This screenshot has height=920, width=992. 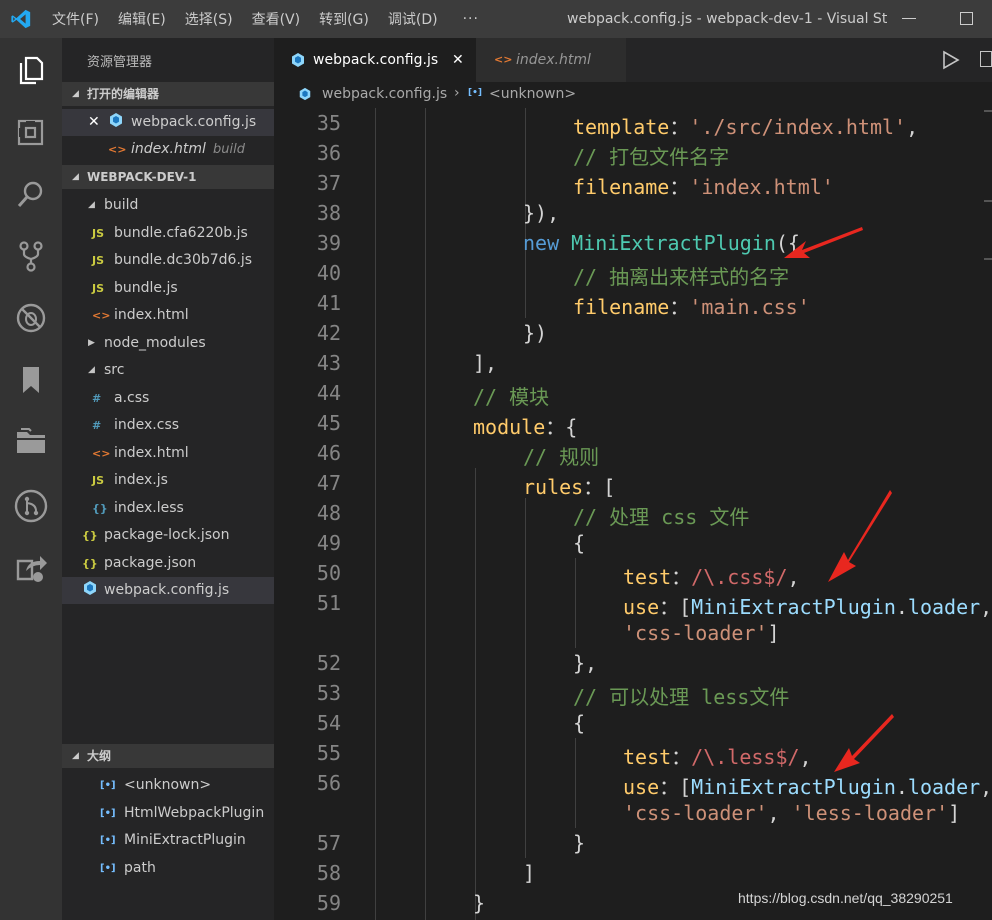 I want to click on tree-folder: ▶ node_modules, so click(x=168, y=343).